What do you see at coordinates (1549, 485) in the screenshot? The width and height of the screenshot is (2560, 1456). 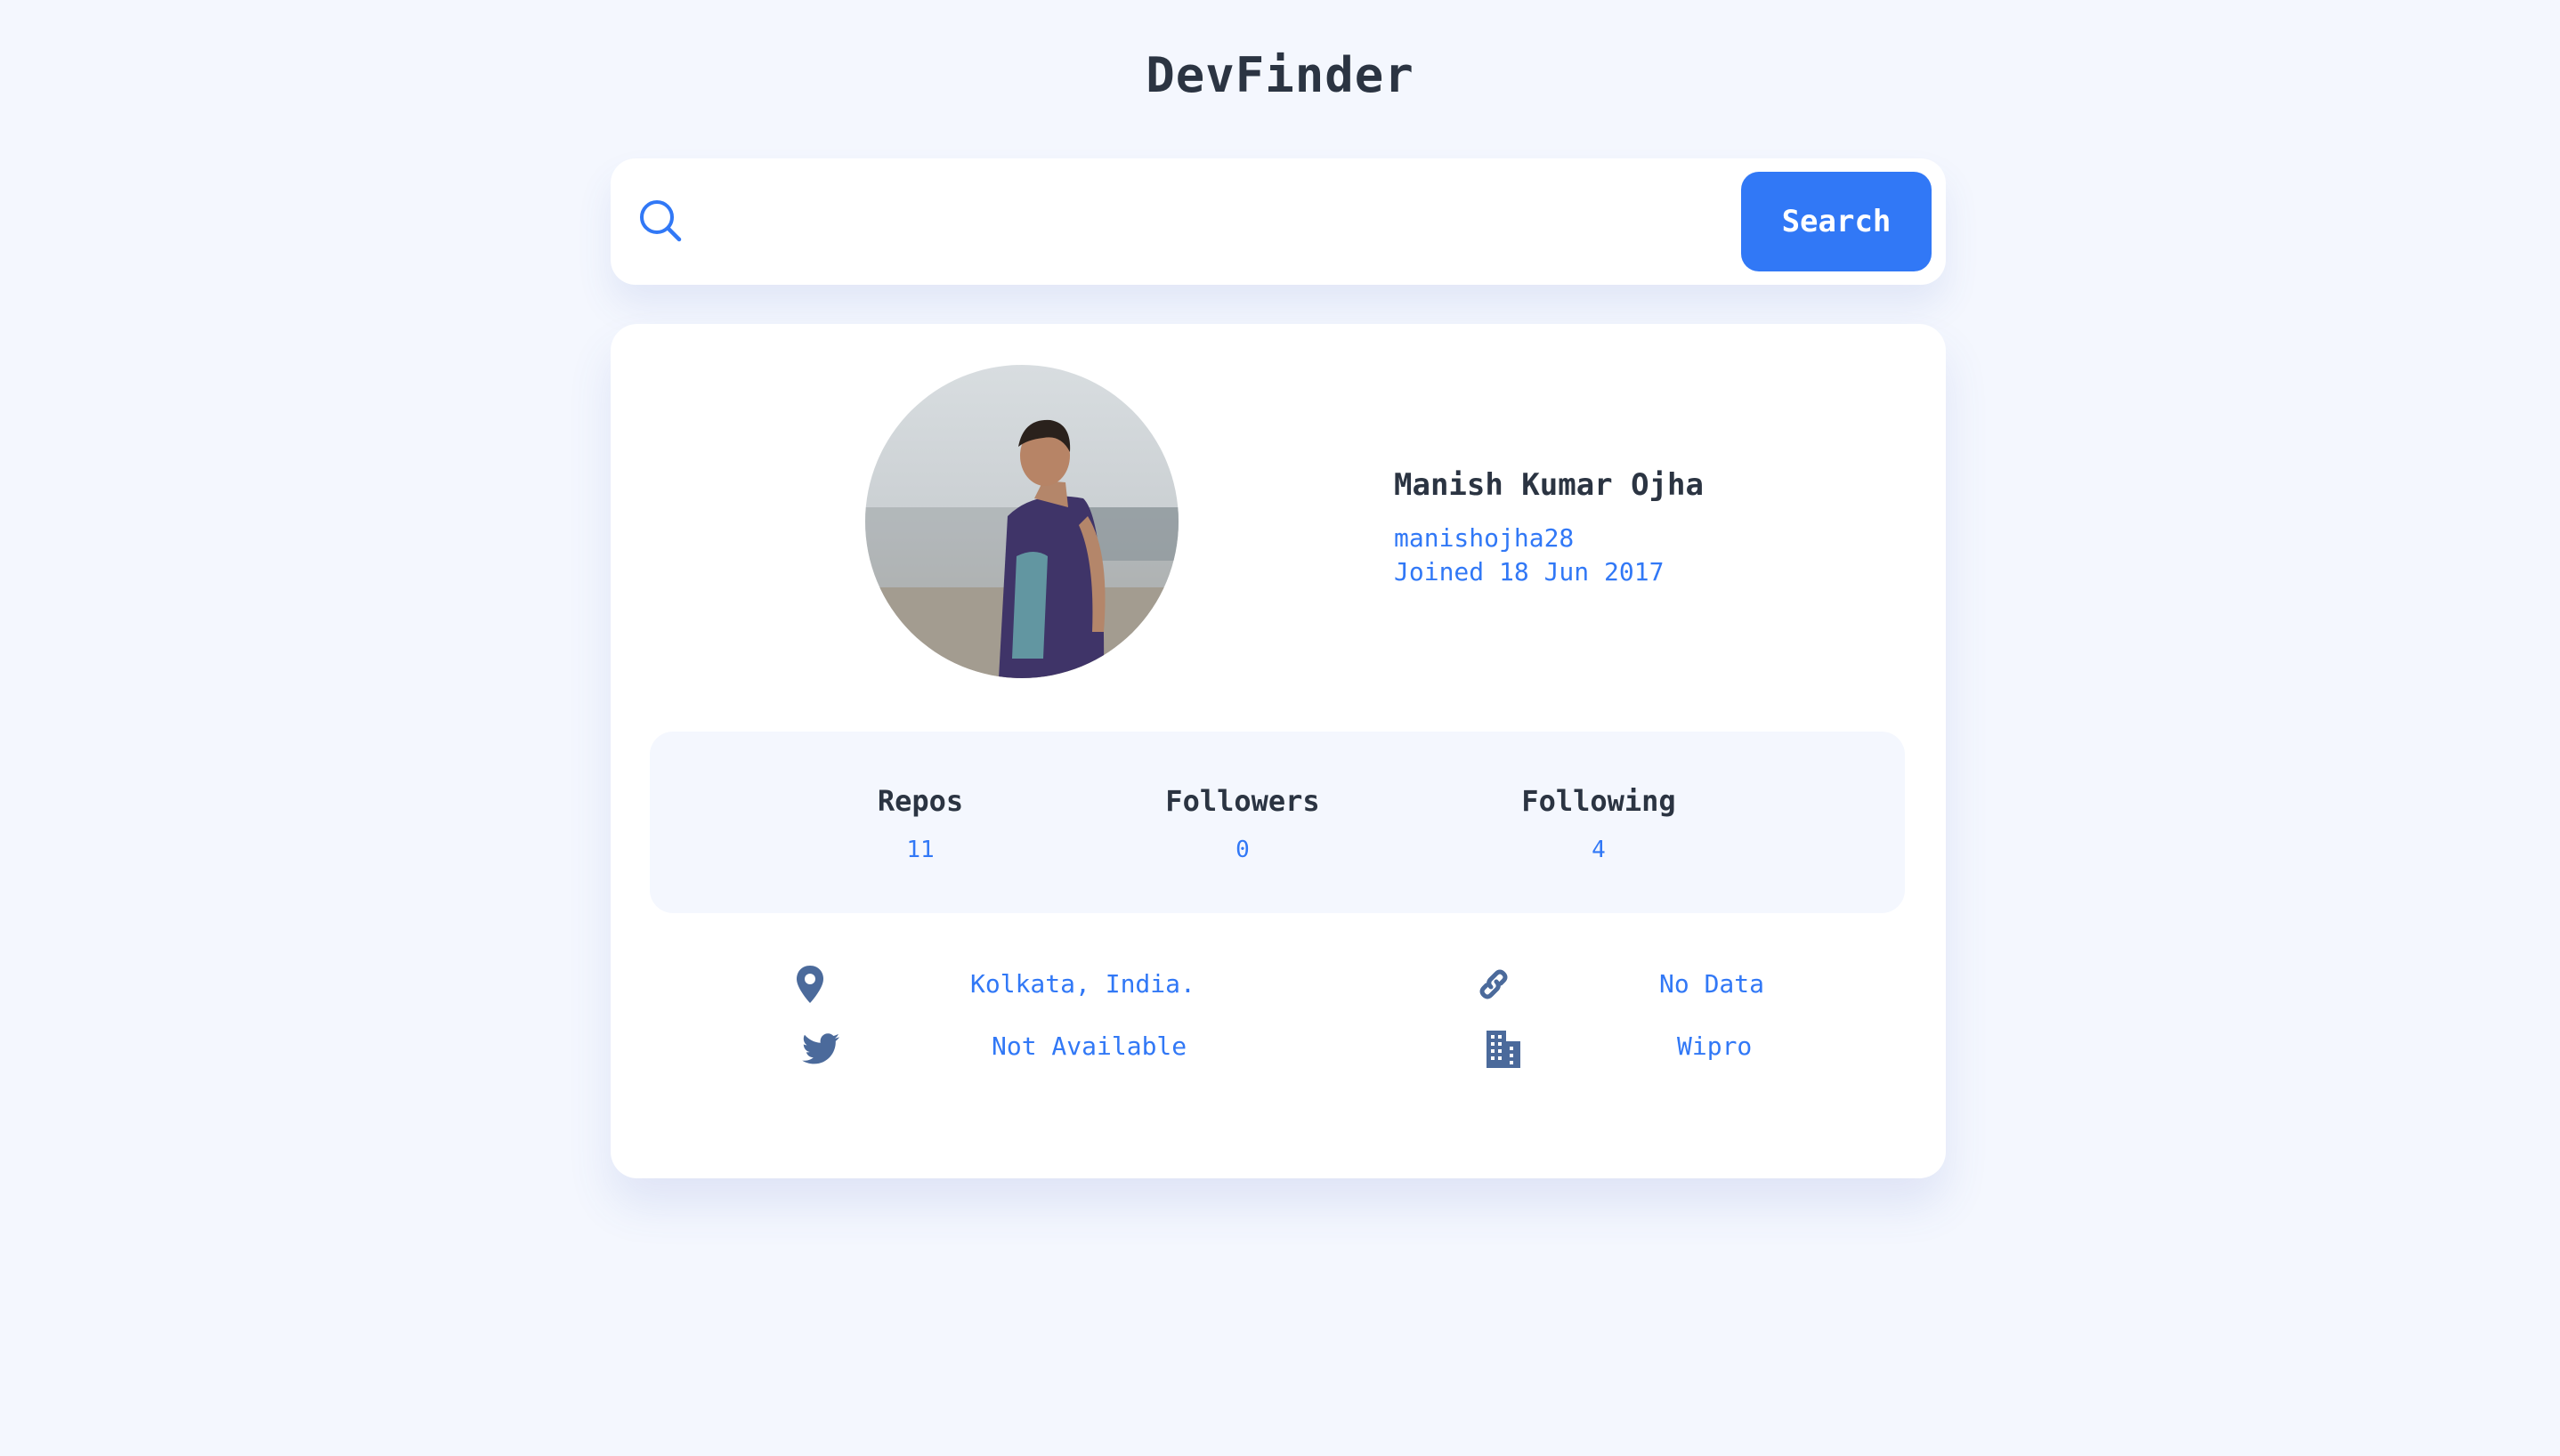 I see `user-name: Manish Kumar Ojha` at bounding box center [1549, 485].